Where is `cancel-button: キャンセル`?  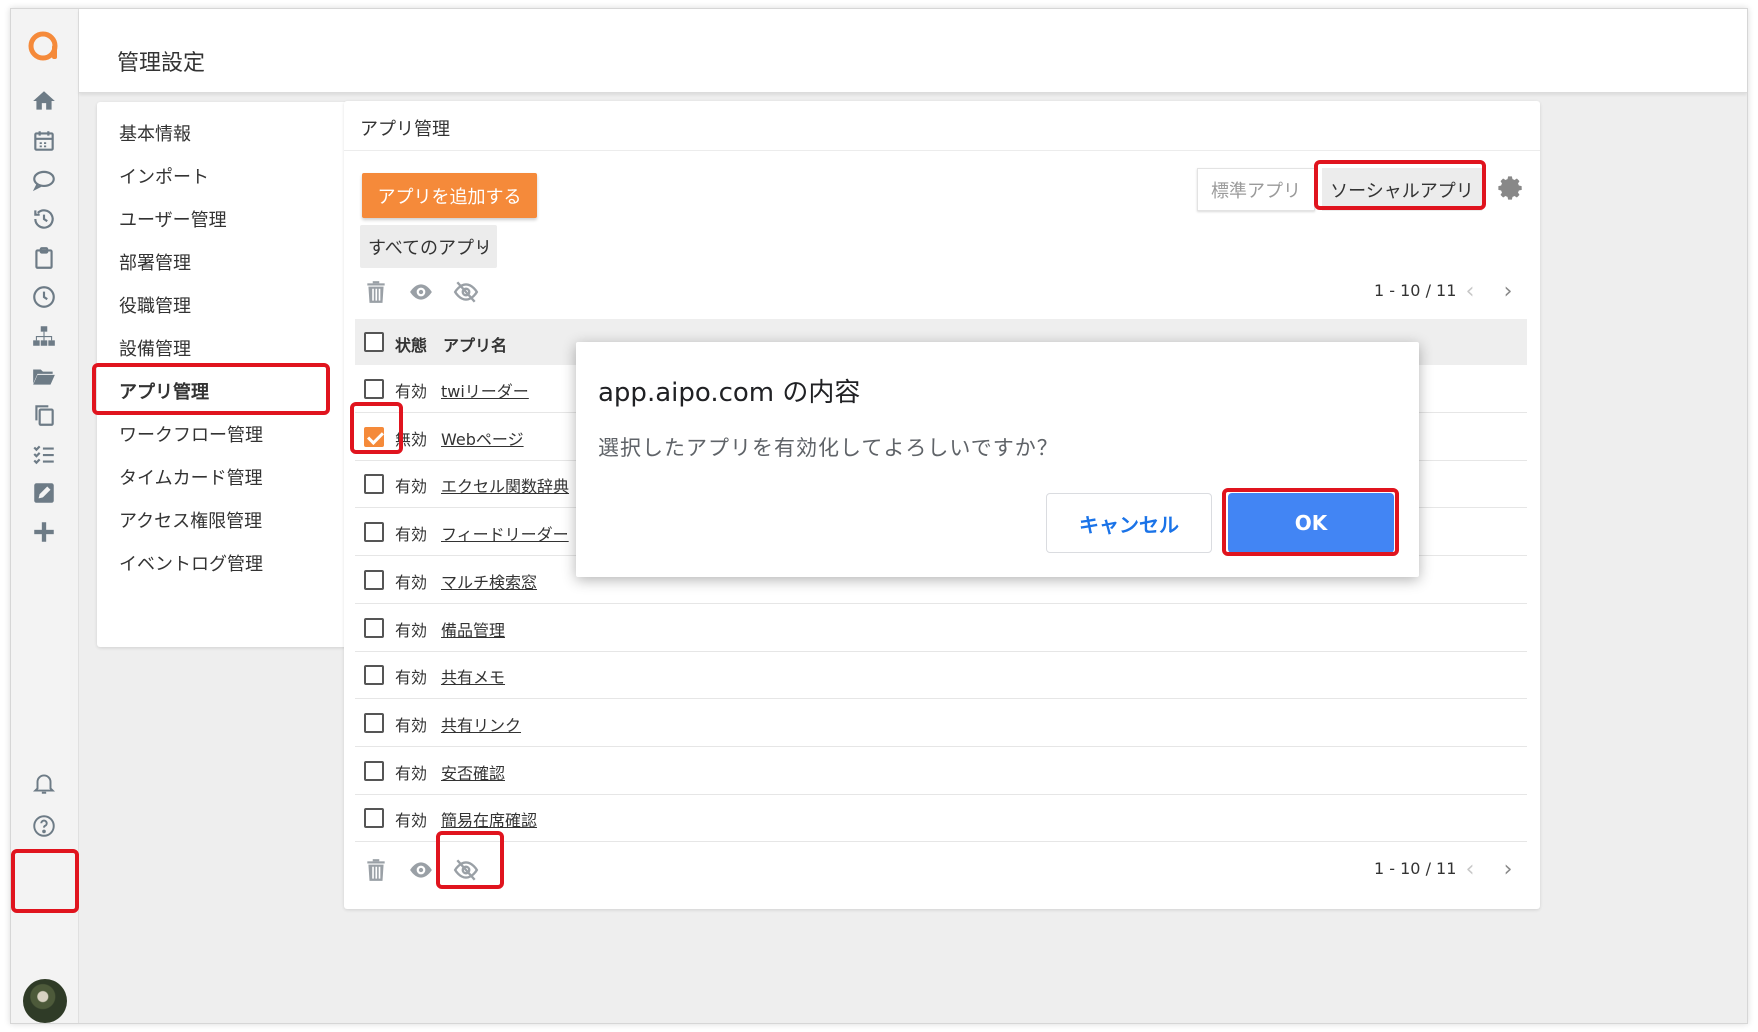 cancel-button: キャンセル is located at coordinates (1129, 523).